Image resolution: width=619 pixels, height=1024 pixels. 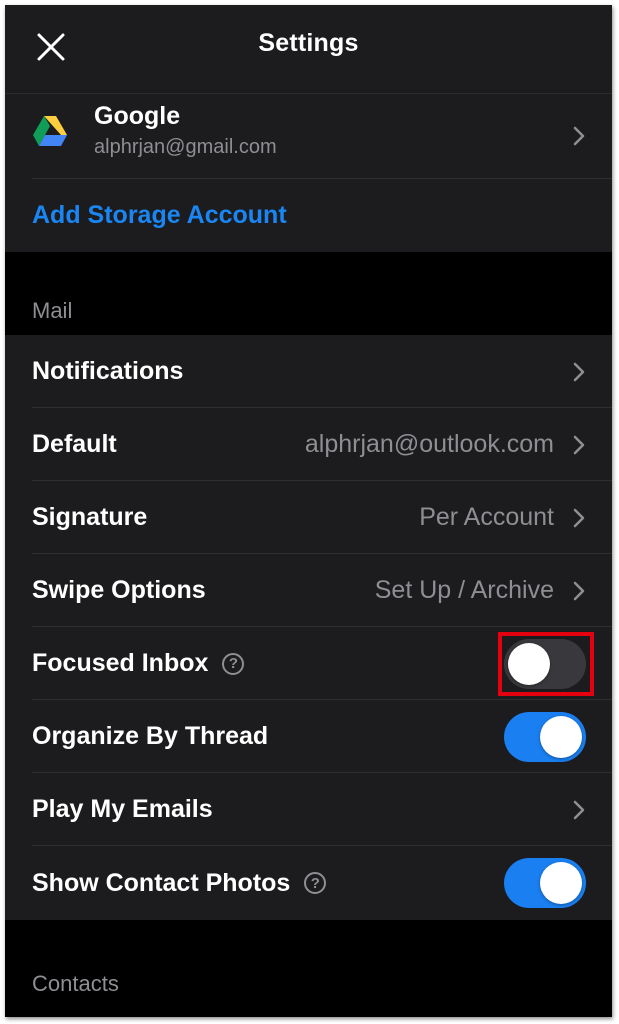 I want to click on account-email: alphrjan@gmail.com, so click(x=185, y=147).